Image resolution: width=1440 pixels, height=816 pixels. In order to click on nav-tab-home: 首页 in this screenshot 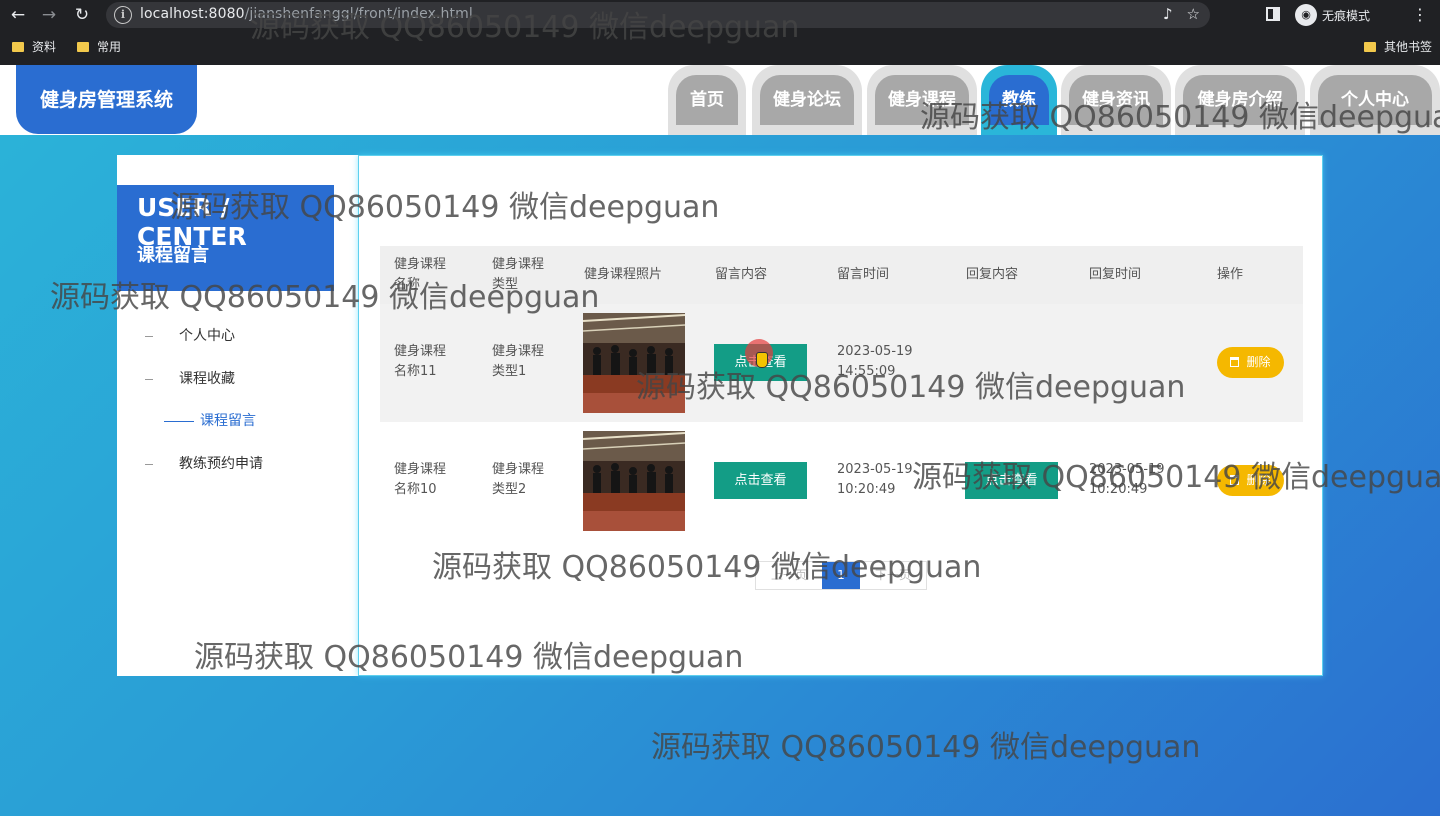, I will do `click(707, 100)`.